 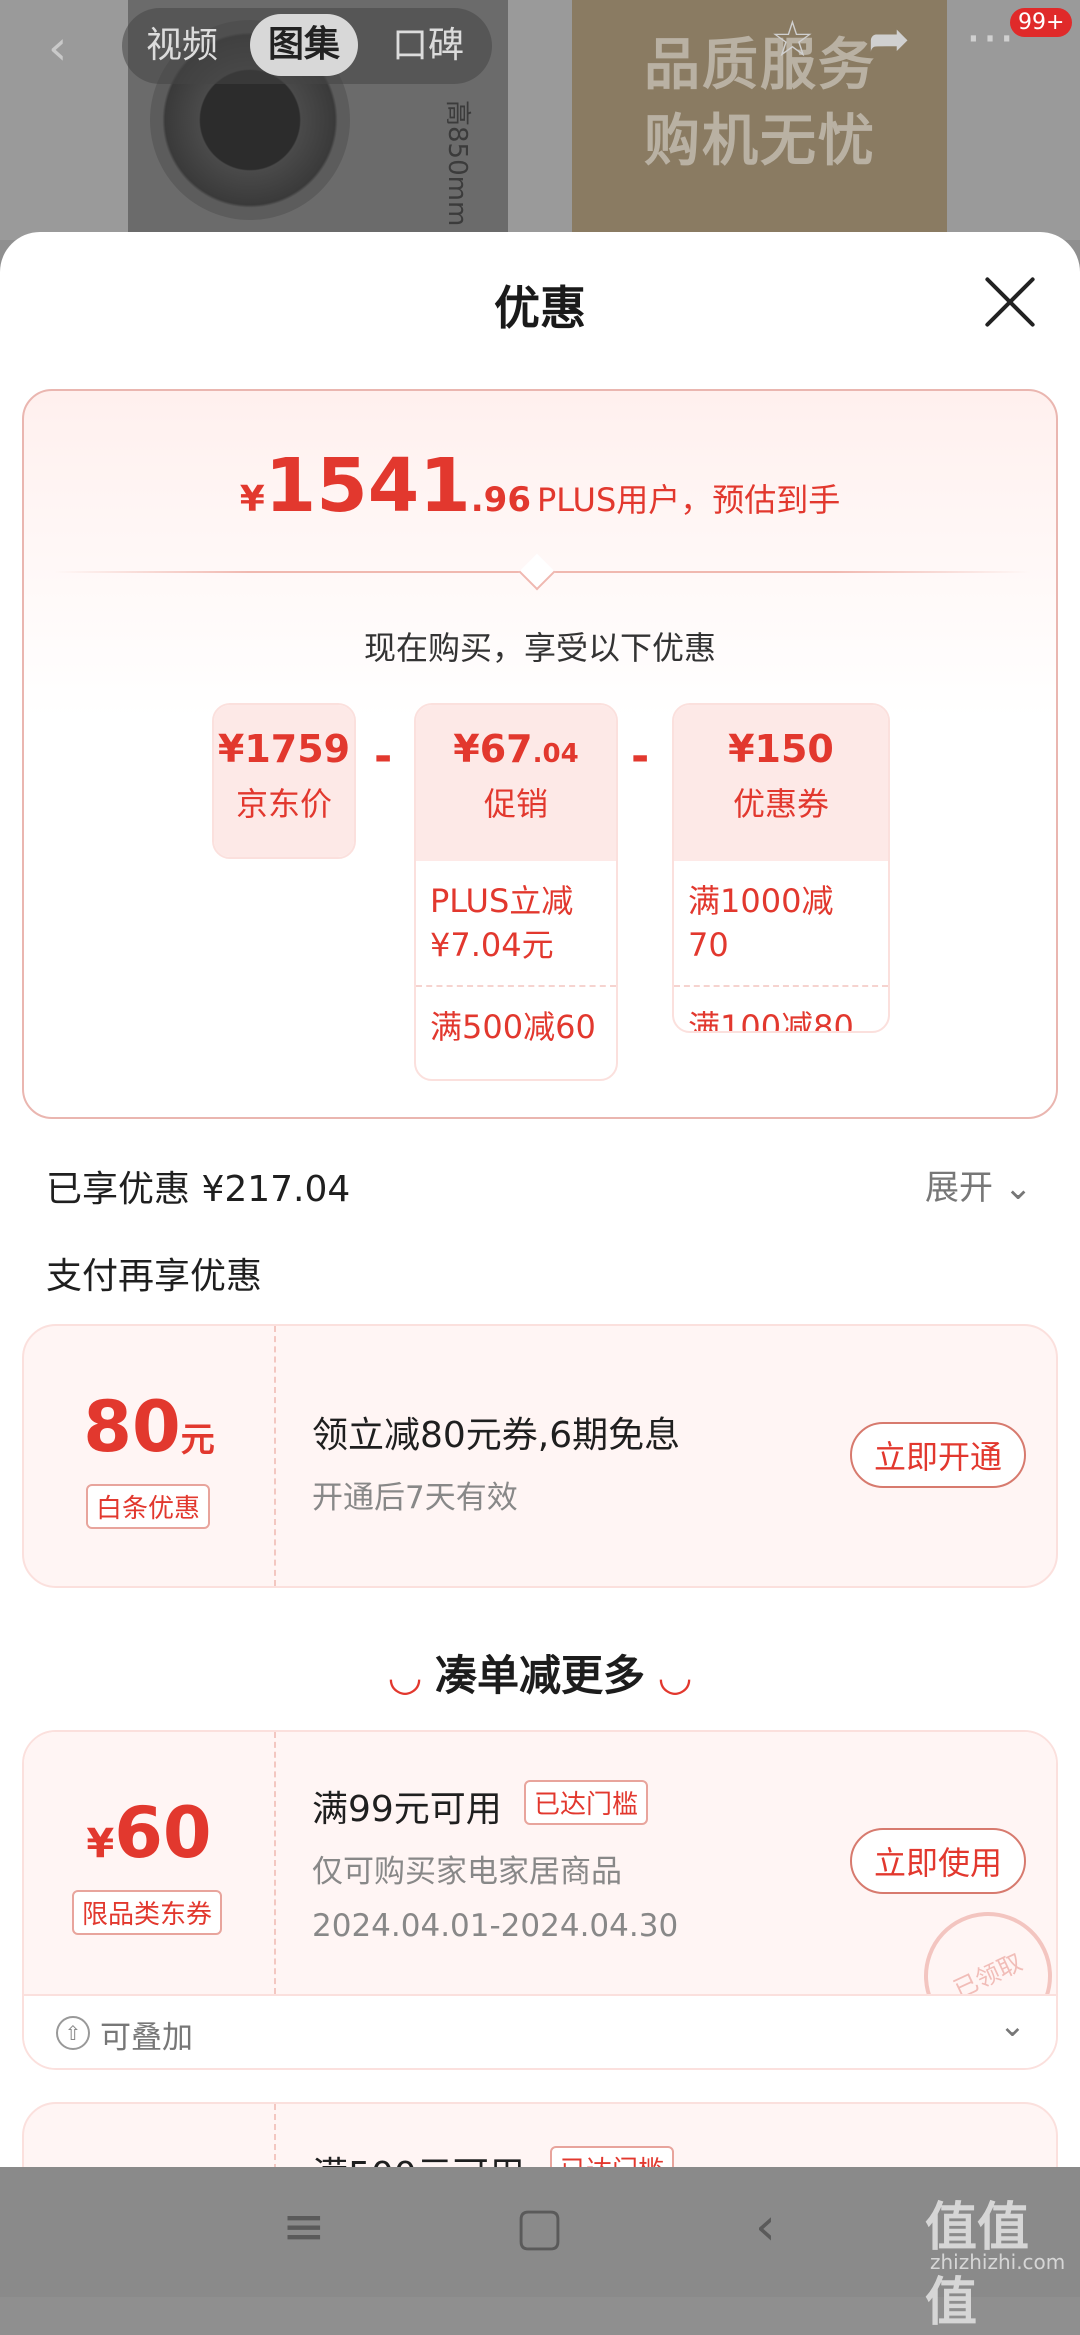 I want to click on promotion-item-threshold: 满500减60, so click(x=516, y=1026).